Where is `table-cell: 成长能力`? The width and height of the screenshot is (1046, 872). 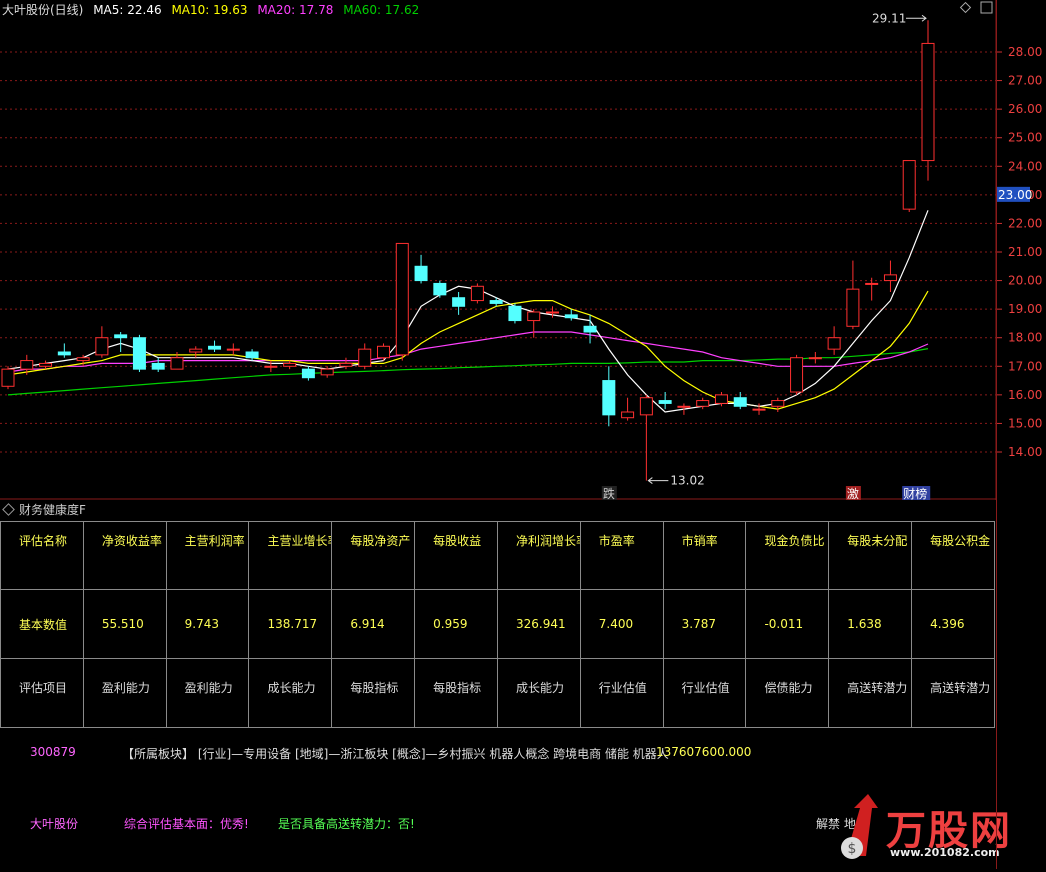
table-cell: 成长能力 is located at coordinates (290, 693).